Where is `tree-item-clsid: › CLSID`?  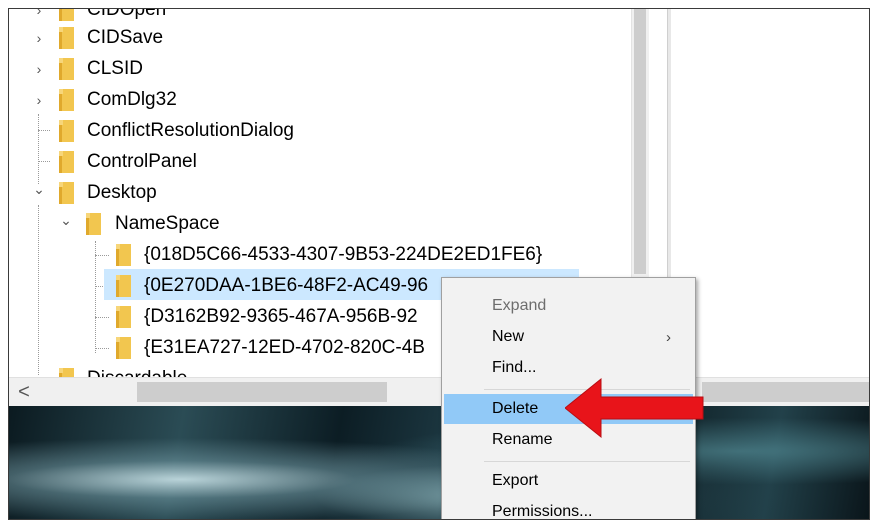
tree-item-clsid: › CLSID is located at coordinates (319, 69).